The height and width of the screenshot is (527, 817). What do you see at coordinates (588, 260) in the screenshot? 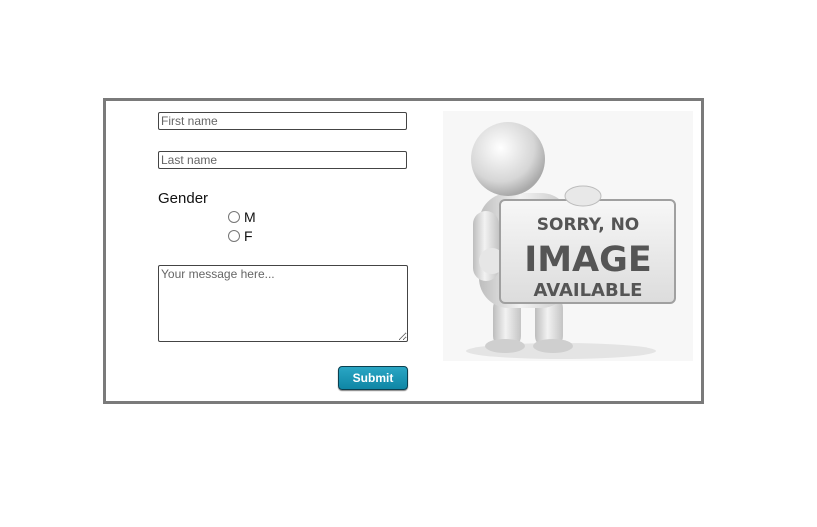
I see `sign-text-line2: IMAGE` at bounding box center [588, 260].